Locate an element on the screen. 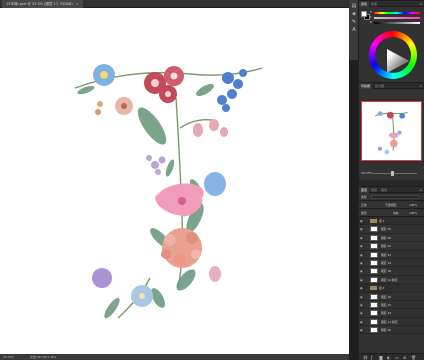 This screenshot has height=360, width=424. group-folder-icon is located at coordinates (373, 221).